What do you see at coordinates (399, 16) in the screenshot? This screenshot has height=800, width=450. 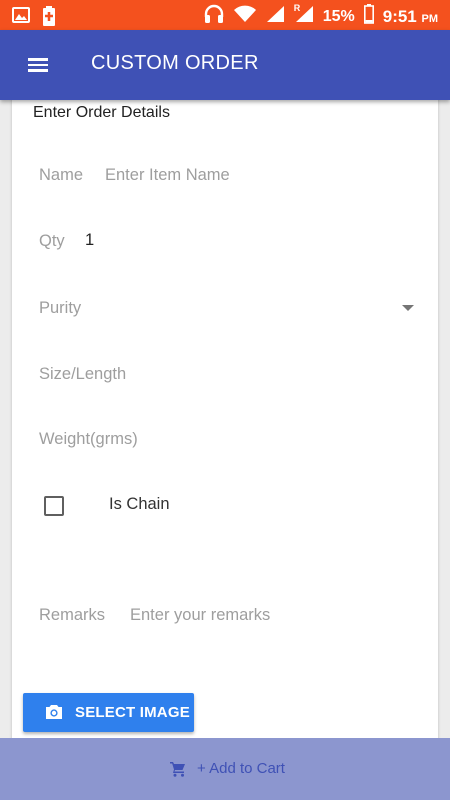 I see `clock-time: 9:51` at bounding box center [399, 16].